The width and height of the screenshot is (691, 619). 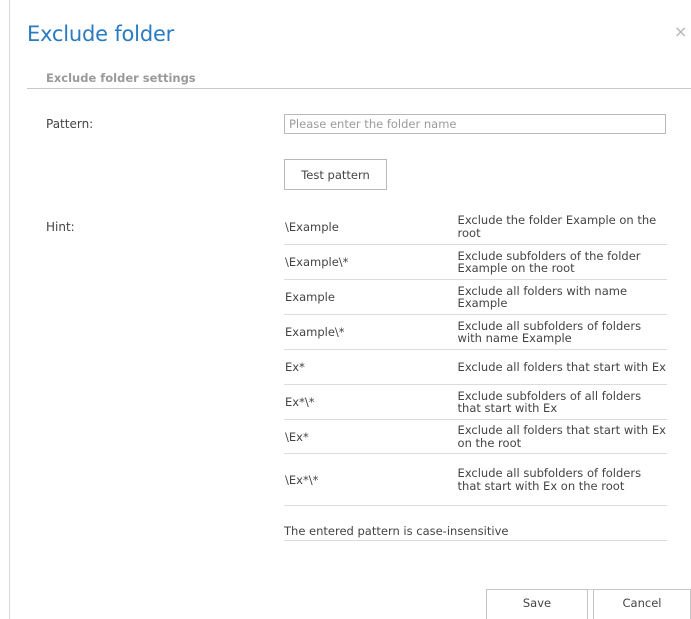 I want to click on dialog-title: Exclude folder, so click(x=101, y=34).